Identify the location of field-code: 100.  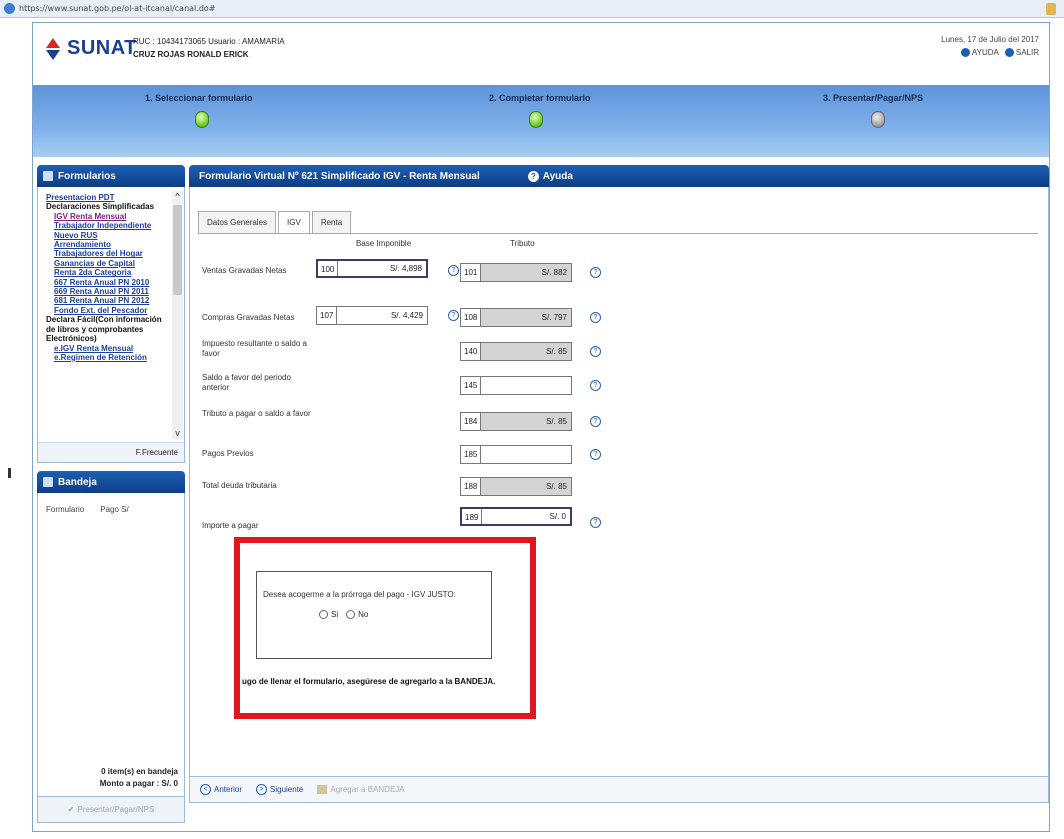
(328, 268).